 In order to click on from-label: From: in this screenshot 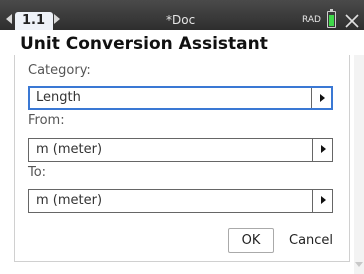, I will do `click(46, 120)`.